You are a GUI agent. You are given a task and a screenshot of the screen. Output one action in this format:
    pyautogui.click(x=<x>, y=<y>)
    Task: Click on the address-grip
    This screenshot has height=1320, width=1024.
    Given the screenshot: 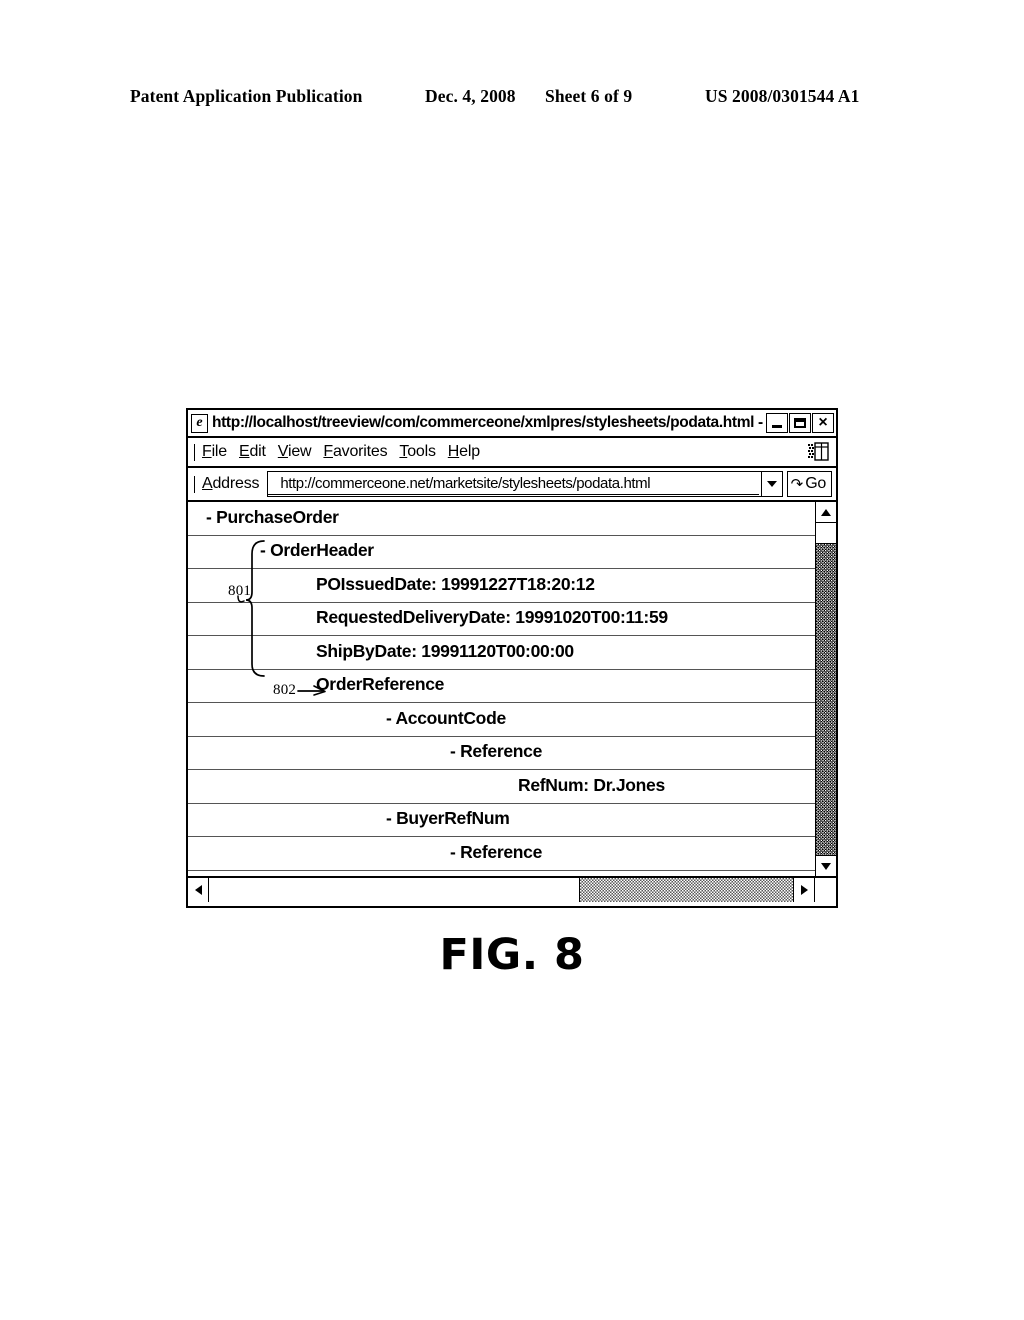 What is the action you would take?
    pyautogui.click(x=194, y=484)
    